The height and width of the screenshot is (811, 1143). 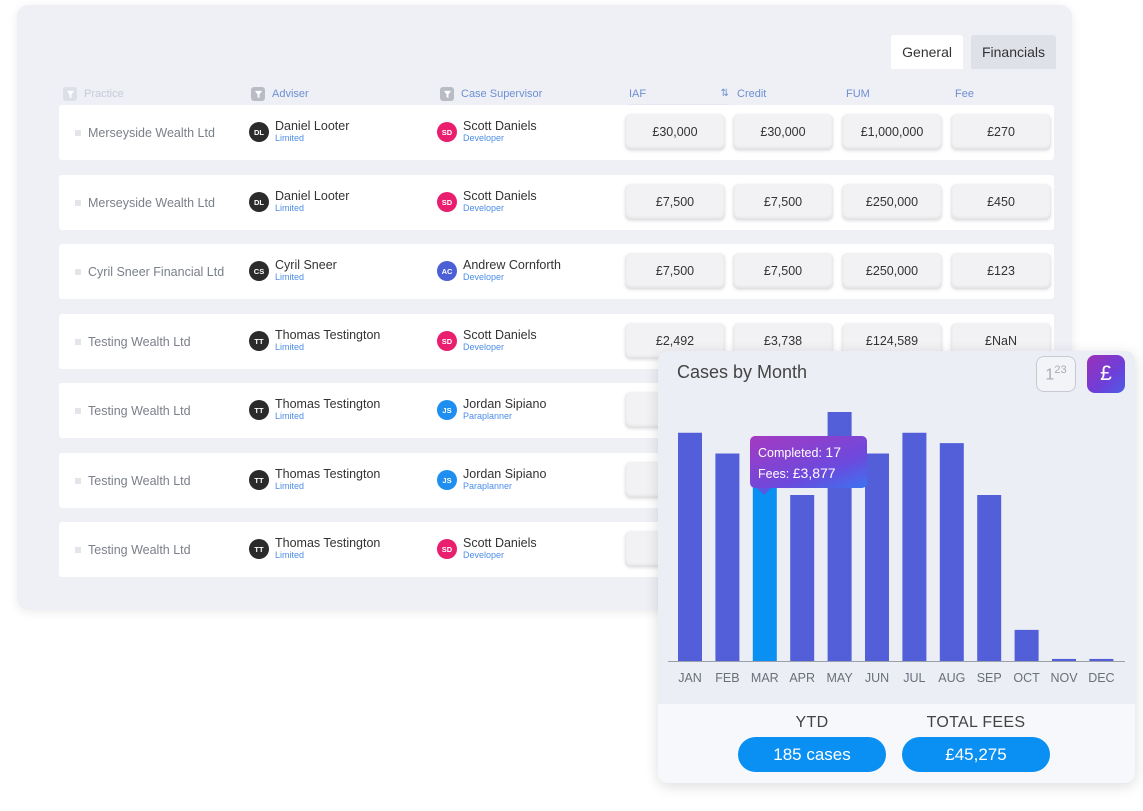 What do you see at coordinates (951, 552) in the screenshot?
I see `bar-aug` at bounding box center [951, 552].